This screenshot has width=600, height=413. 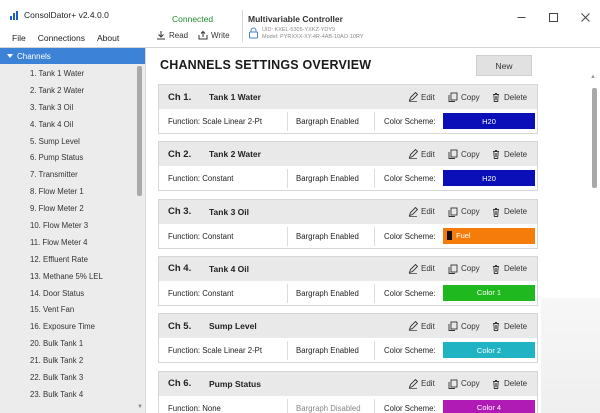 I want to click on minimize-icon, so click(x=521, y=17).